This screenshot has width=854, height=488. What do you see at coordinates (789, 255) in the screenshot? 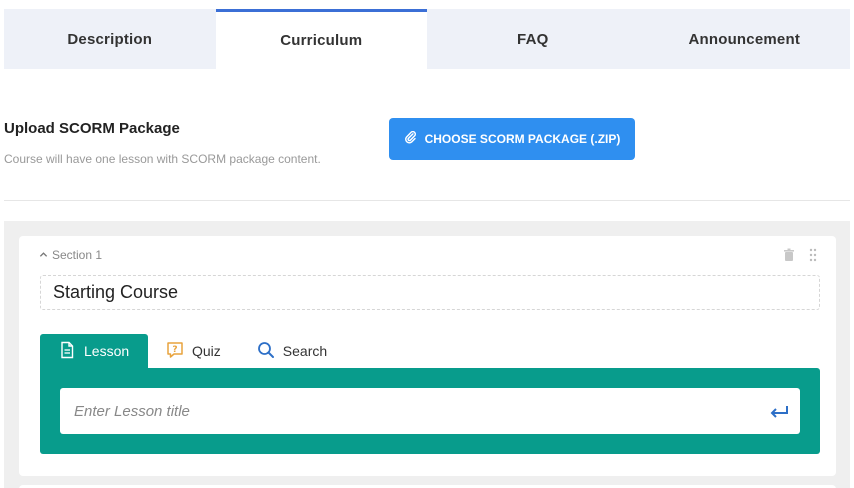
I see `trash-icon` at bounding box center [789, 255].